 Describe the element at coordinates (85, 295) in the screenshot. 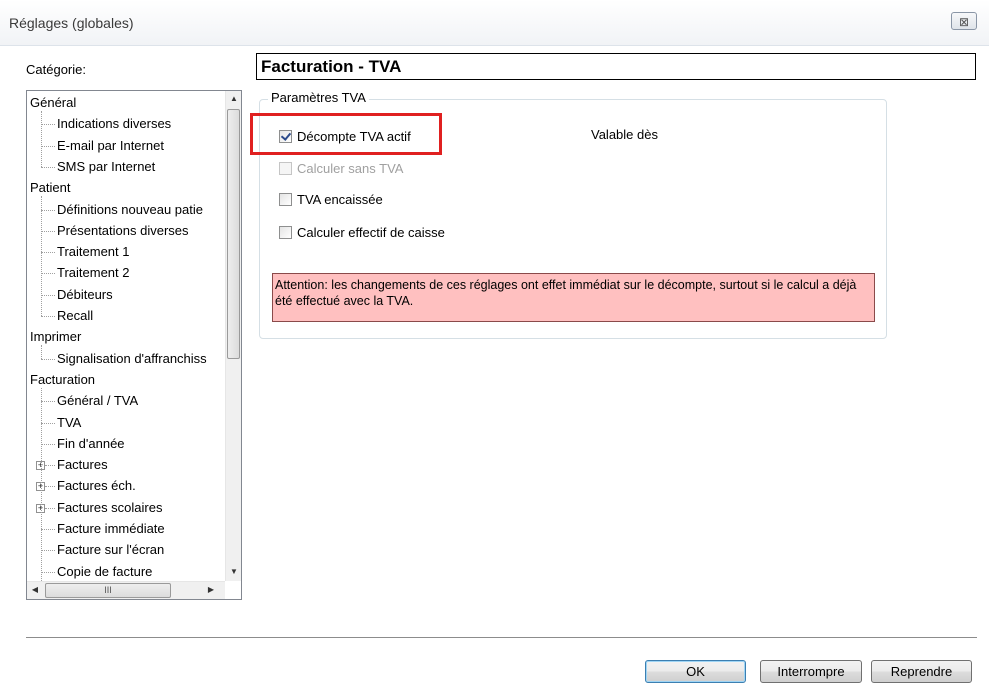

I see `tree-item: Débiteurs` at that location.